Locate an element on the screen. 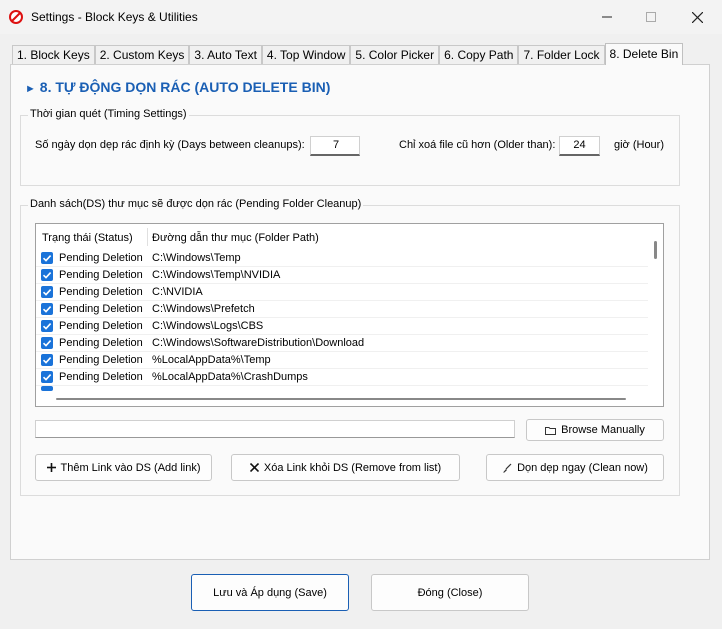 Image resolution: width=722 pixels, height=629 pixels. section-marker: ► is located at coordinates (30, 89).